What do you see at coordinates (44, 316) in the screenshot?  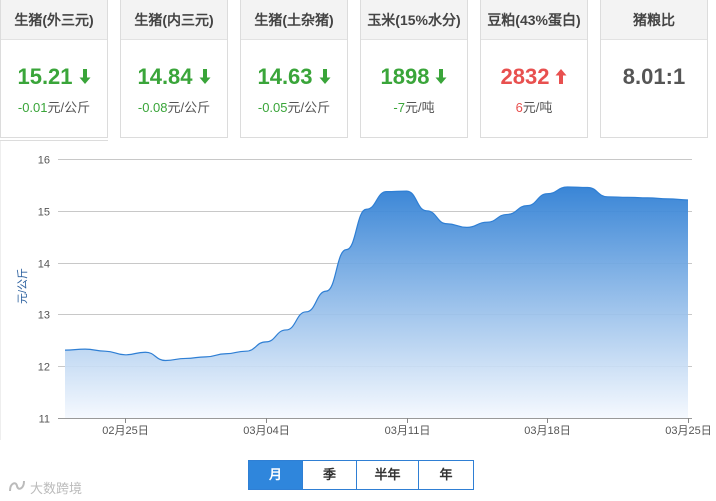 I see `y-tick-label: 13` at bounding box center [44, 316].